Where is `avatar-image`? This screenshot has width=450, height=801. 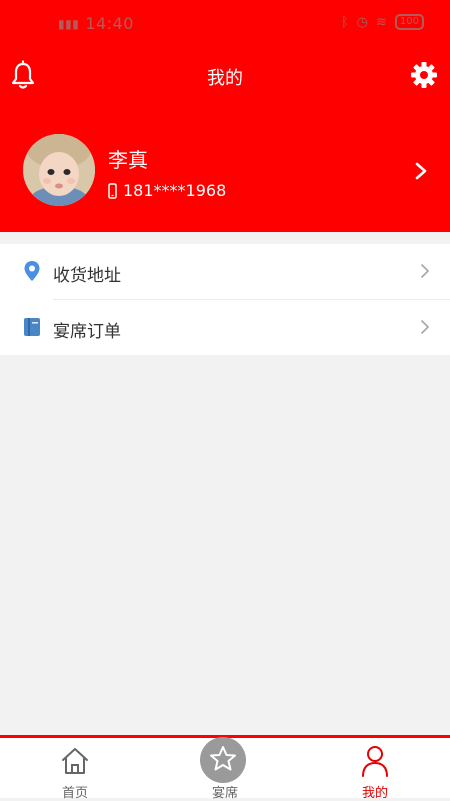 avatar-image is located at coordinates (59, 170).